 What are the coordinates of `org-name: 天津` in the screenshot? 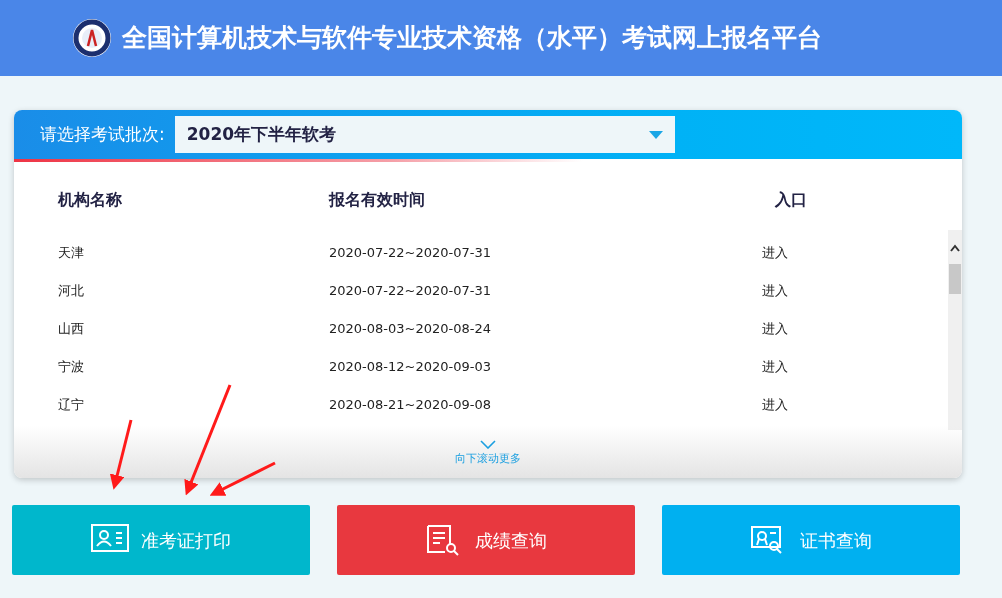 It's located at (71, 253).